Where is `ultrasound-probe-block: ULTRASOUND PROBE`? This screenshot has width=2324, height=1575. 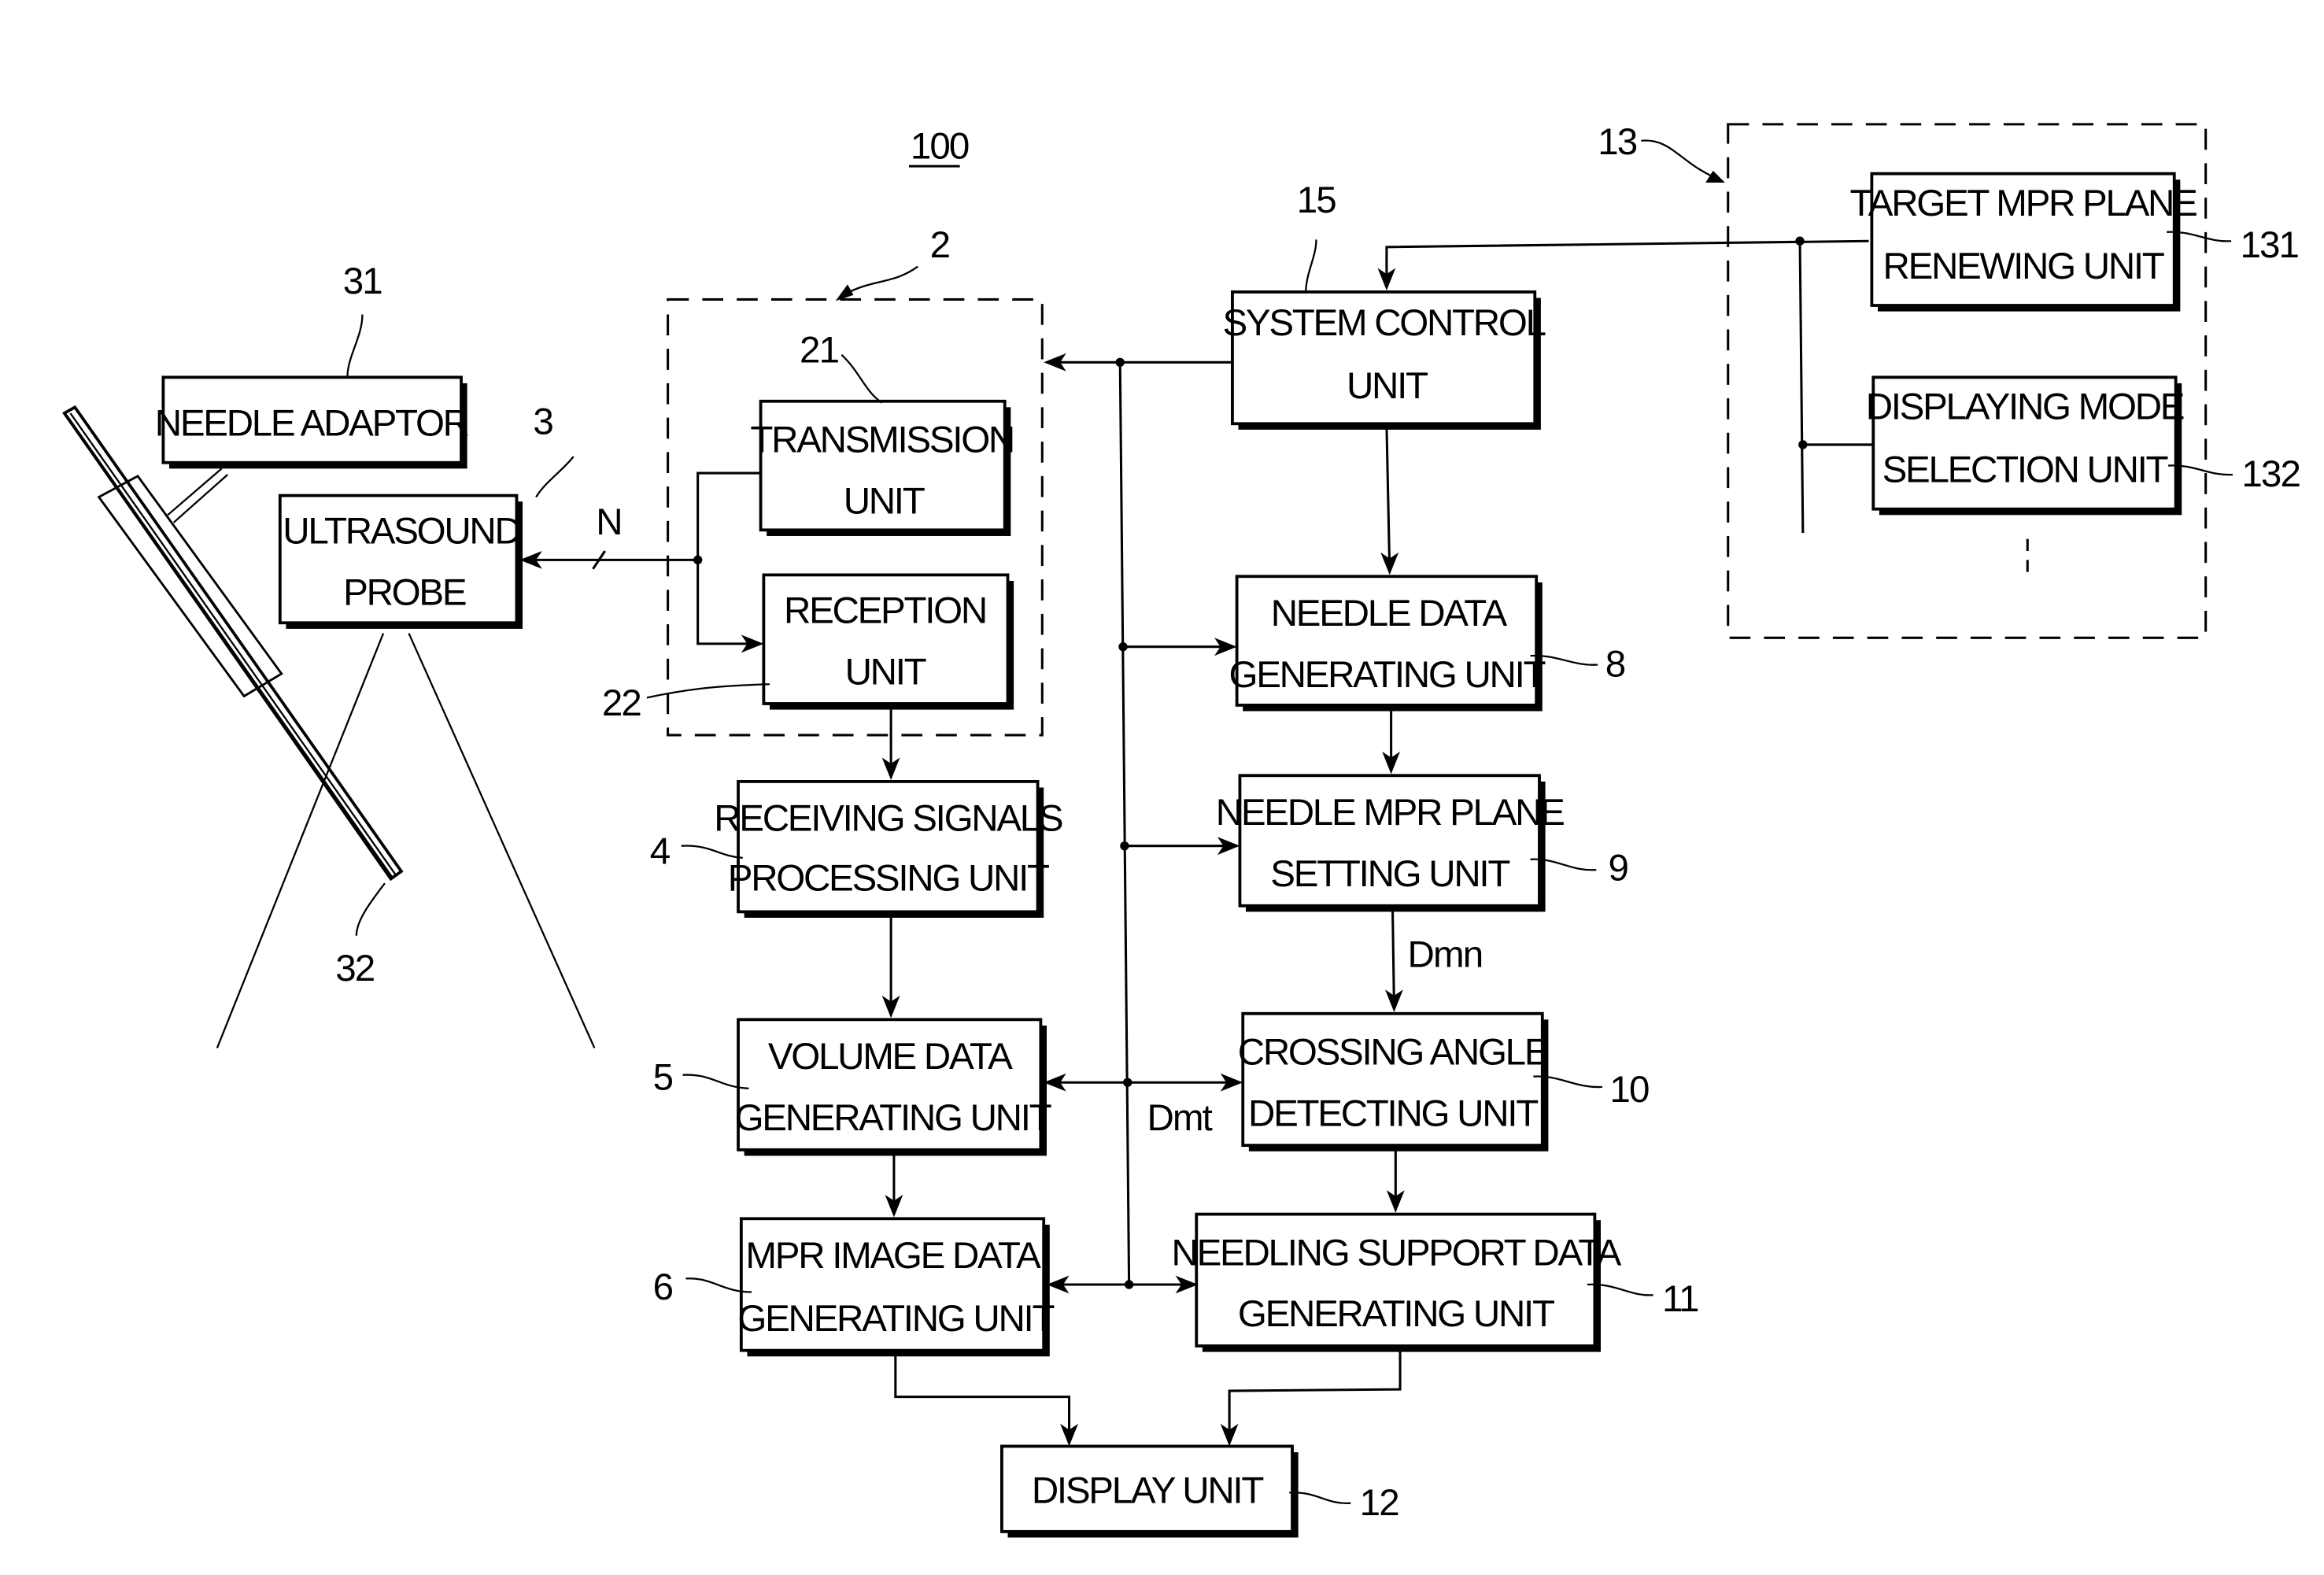 ultrasound-probe-block: ULTRASOUND PROBE is located at coordinates (400, 561).